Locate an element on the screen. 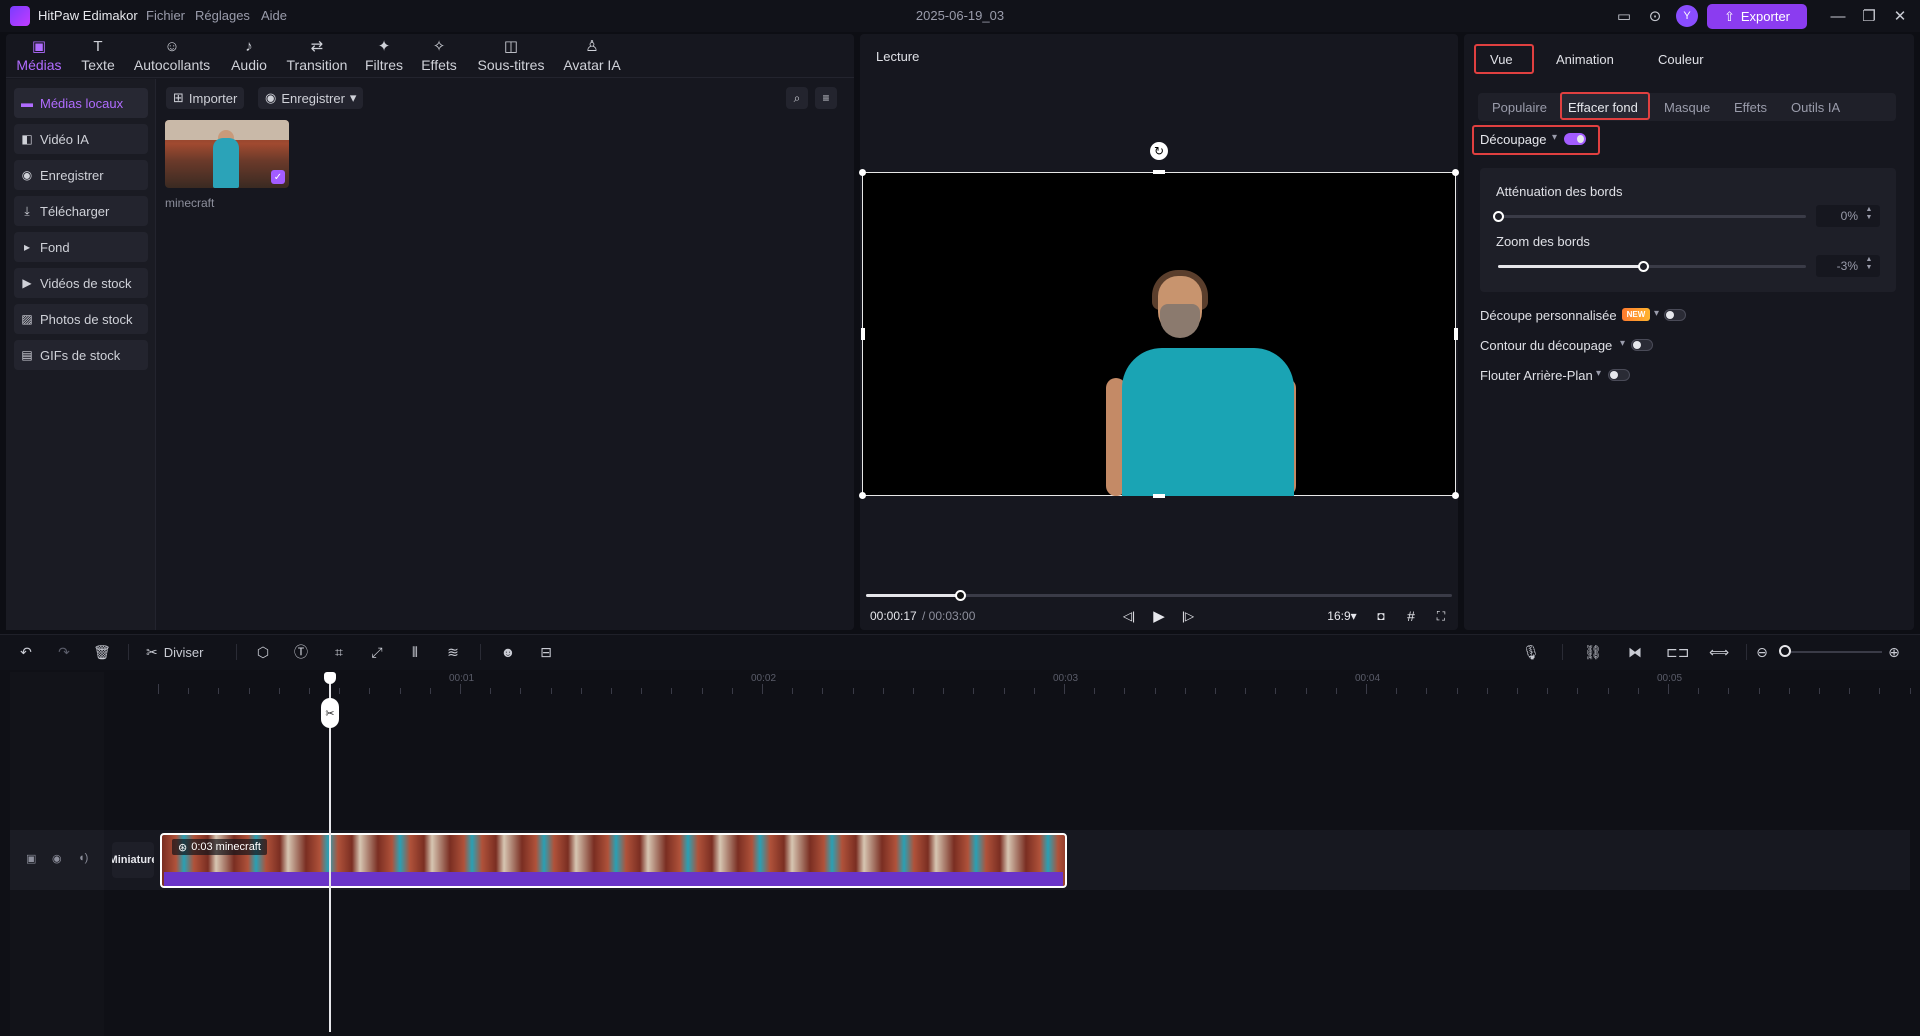 The width and height of the screenshot is (1920, 1036). zoom-out-icon: ⊖ is located at coordinates (1762, 652).